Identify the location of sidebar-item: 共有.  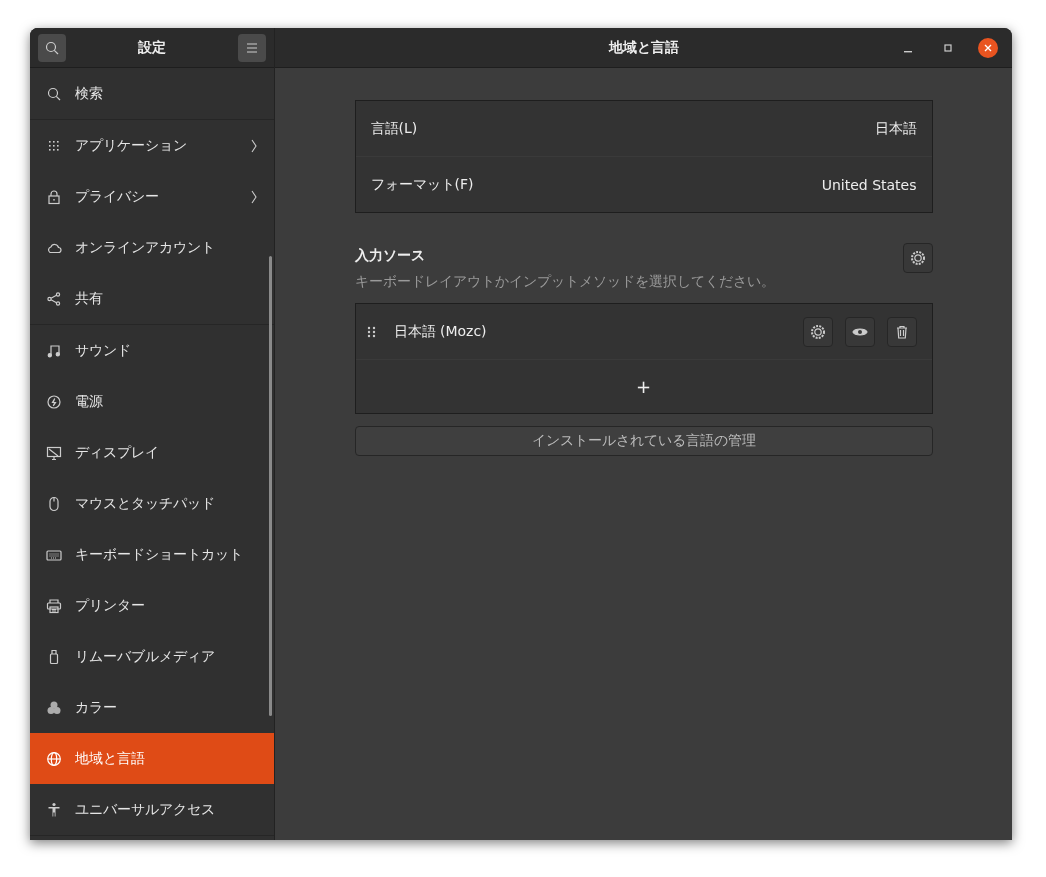
(152, 298).